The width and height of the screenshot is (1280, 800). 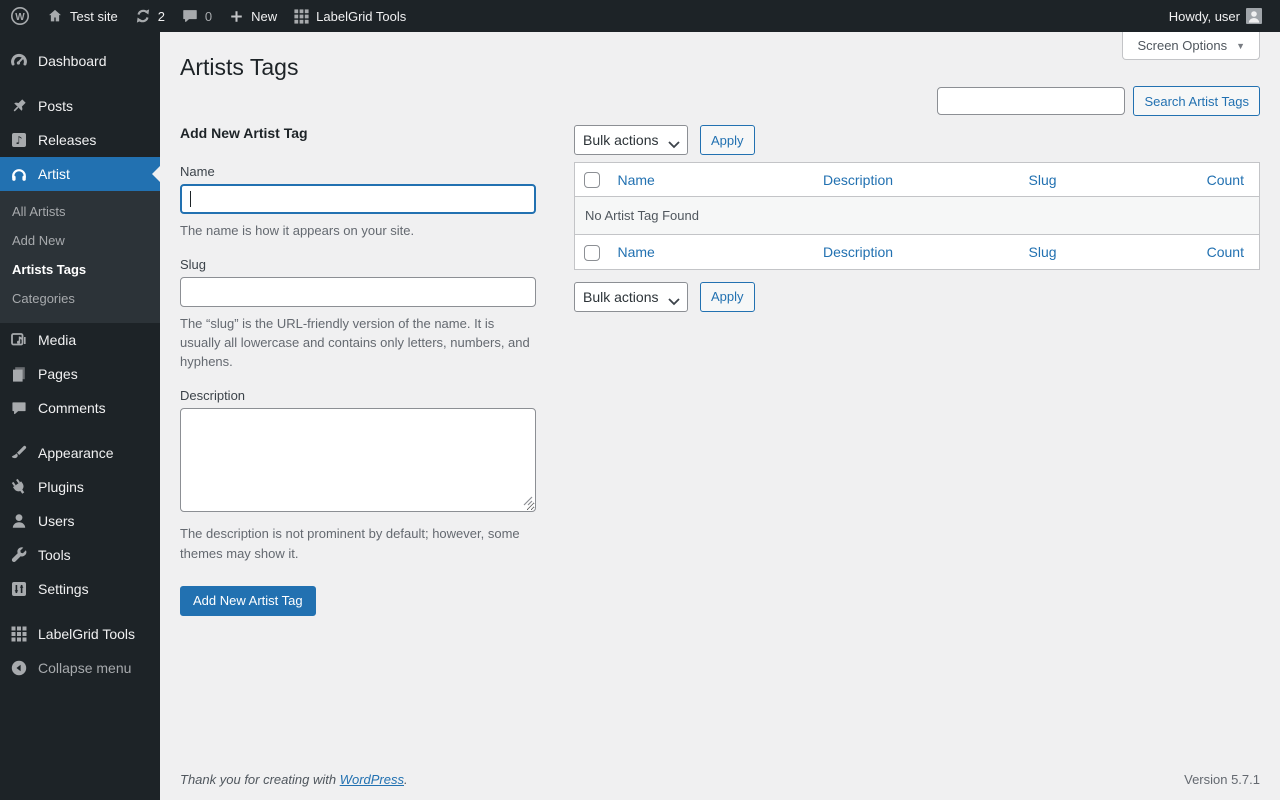 I want to click on user-icon, so click(x=19, y=521).